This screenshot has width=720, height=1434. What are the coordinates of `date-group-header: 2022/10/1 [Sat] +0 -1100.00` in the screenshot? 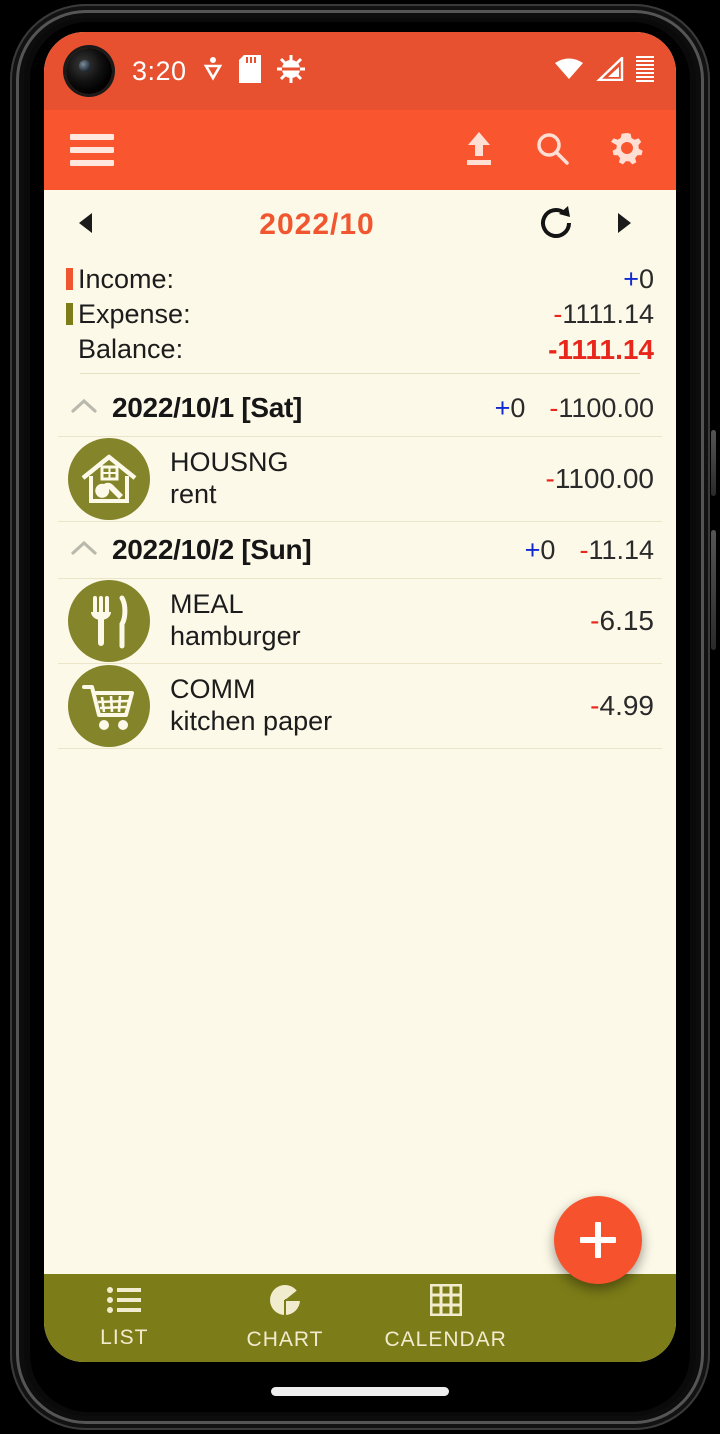 It's located at (360, 408).